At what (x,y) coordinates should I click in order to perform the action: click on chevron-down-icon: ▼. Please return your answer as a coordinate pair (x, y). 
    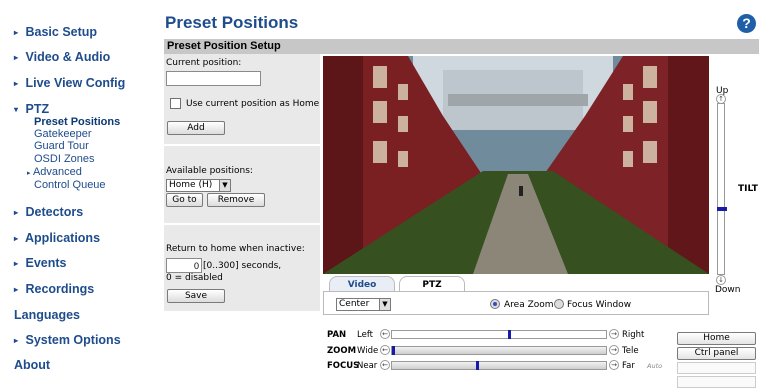
    Looking at the image, I should click on (224, 185).